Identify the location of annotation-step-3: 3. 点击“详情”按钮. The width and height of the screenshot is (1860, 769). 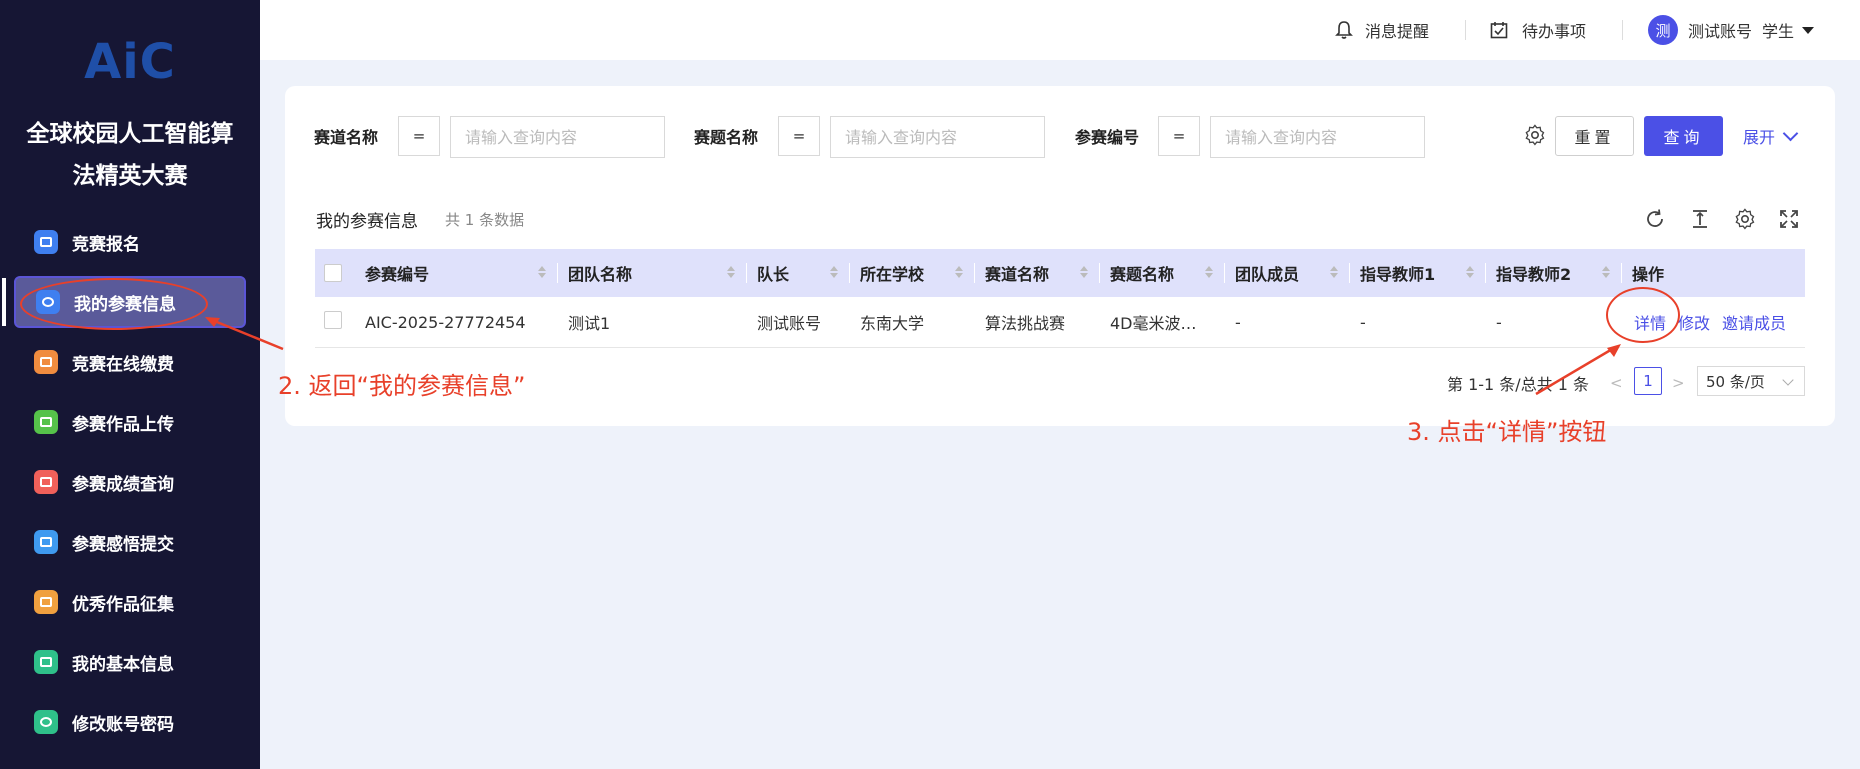
(1507, 432).